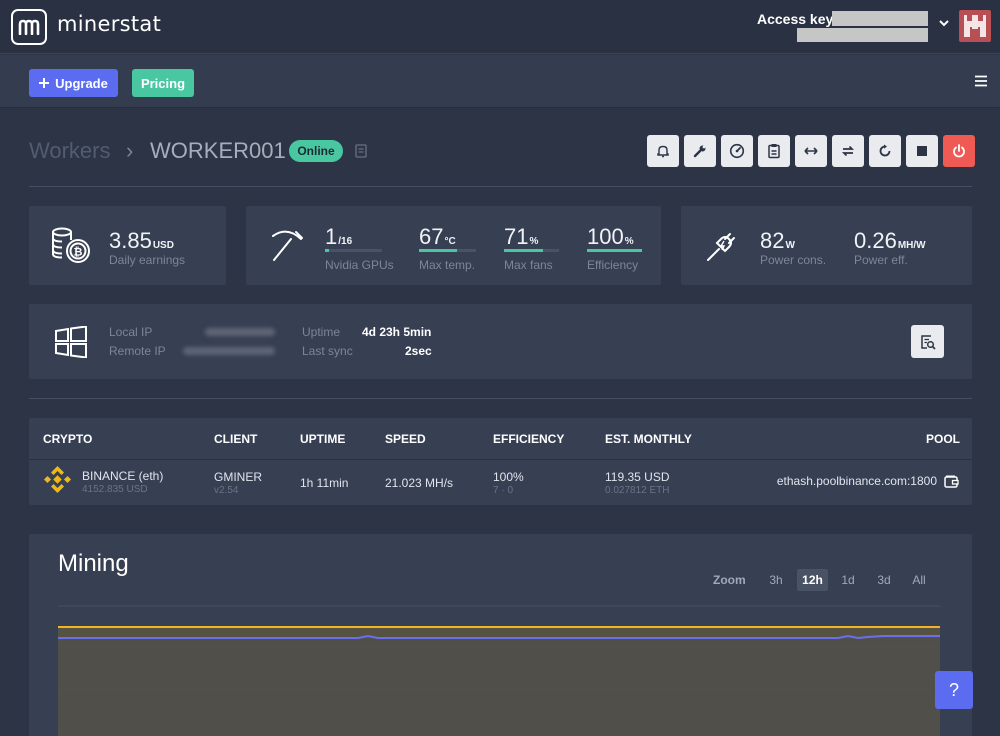 Image resolution: width=1000 pixels, height=736 pixels. I want to click on restart-icon, so click(885, 150).